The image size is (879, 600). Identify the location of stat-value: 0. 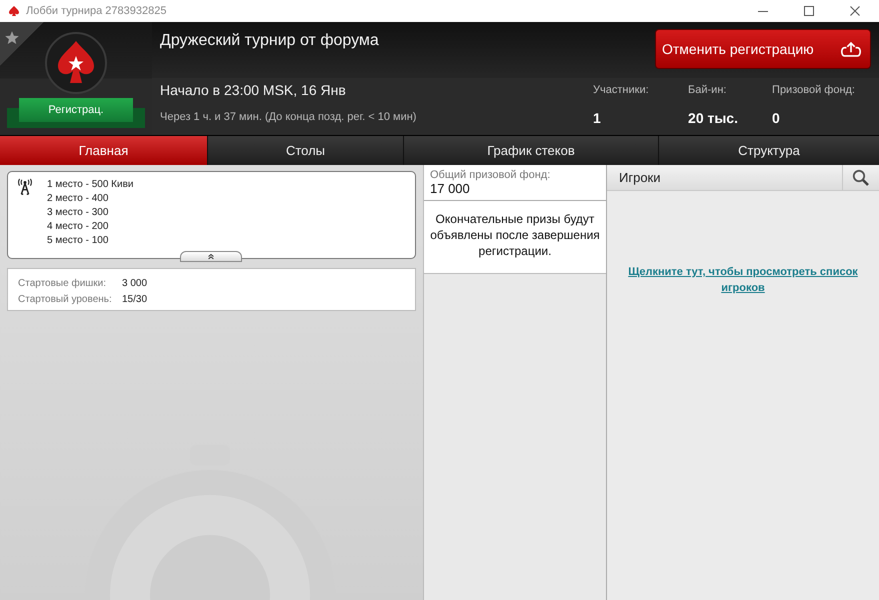
(776, 118).